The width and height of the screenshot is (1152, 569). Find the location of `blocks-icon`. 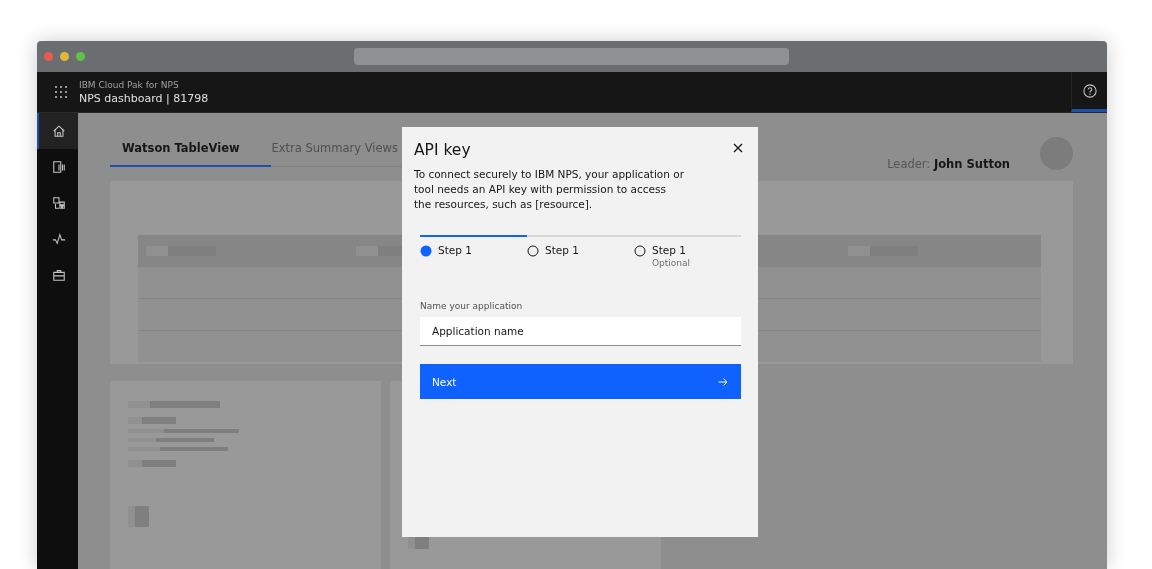

blocks-icon is located at coordinates (58, 203).